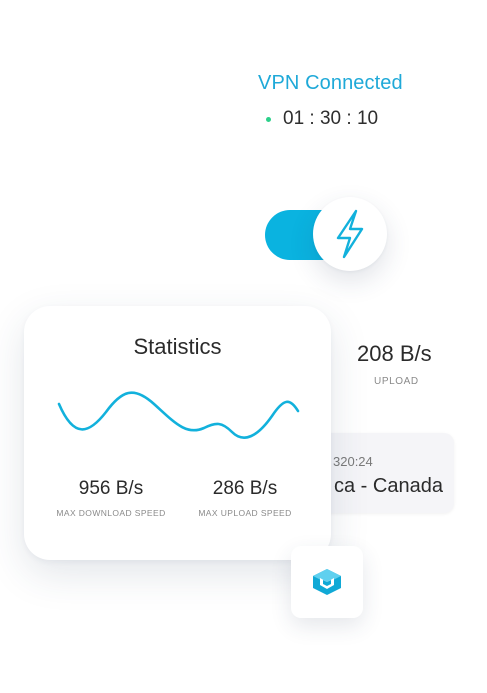  What do you see at coordinates (111, 488) in the screenshot?
I see `max-download-value: 956 B/s` at bounding box center [111, 488].